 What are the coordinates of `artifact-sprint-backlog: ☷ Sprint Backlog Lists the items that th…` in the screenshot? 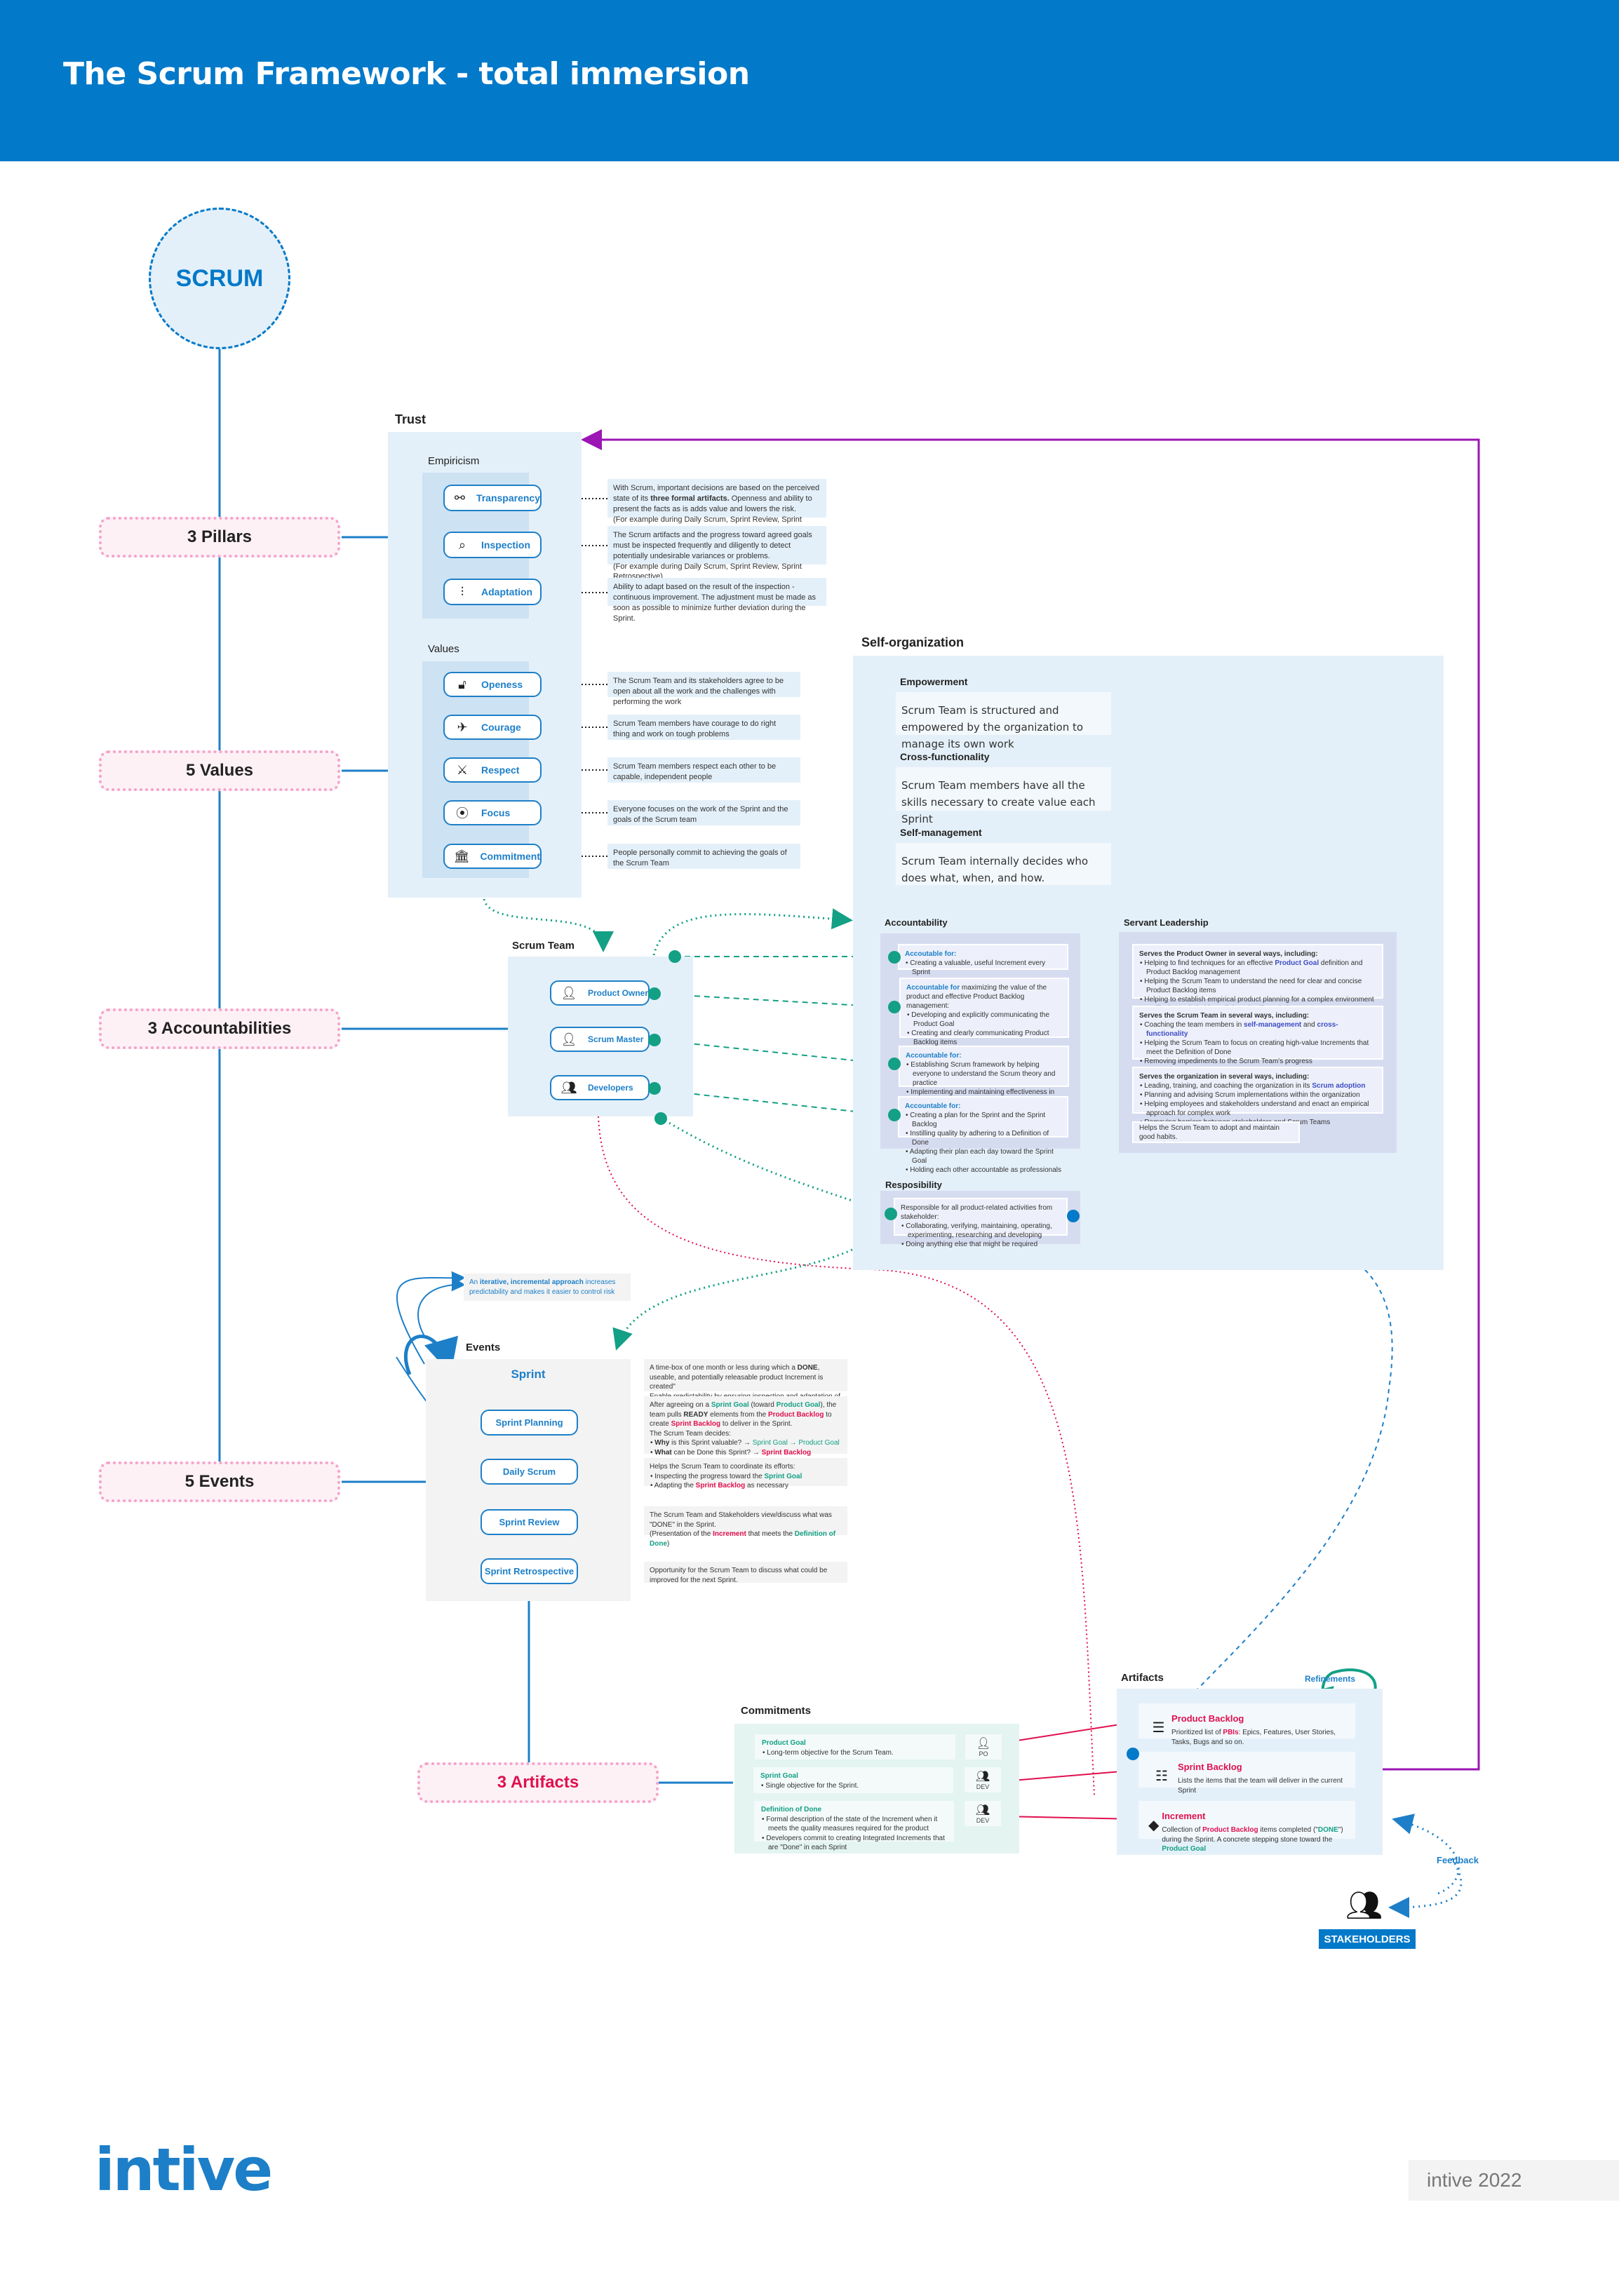 It's located at (1246, 1773).